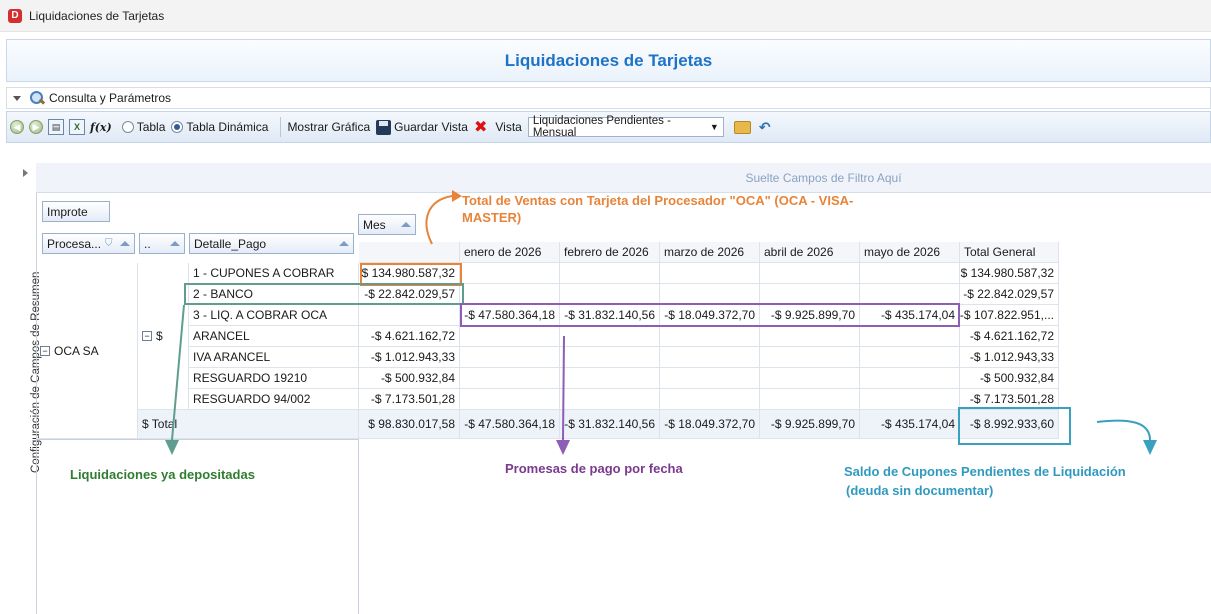  Describe the element at coordinates (594, 468) in the screenshot. I see `note-promesas: Promesas de pago por fecha` at that location.